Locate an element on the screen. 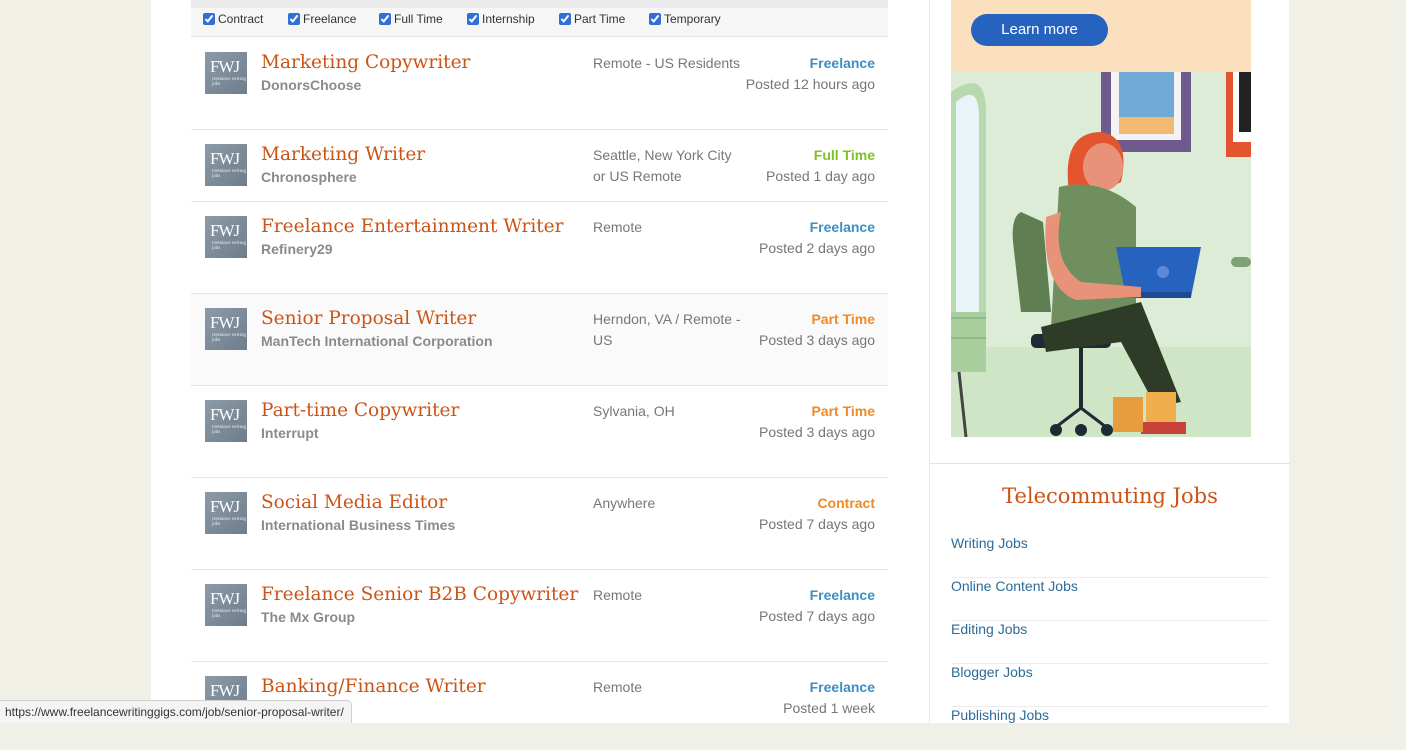 The width and height of the screenshot is (1406, 750). job-title-link: Freelance Senior B2B Copywriter is located at coordinates (419, 594).